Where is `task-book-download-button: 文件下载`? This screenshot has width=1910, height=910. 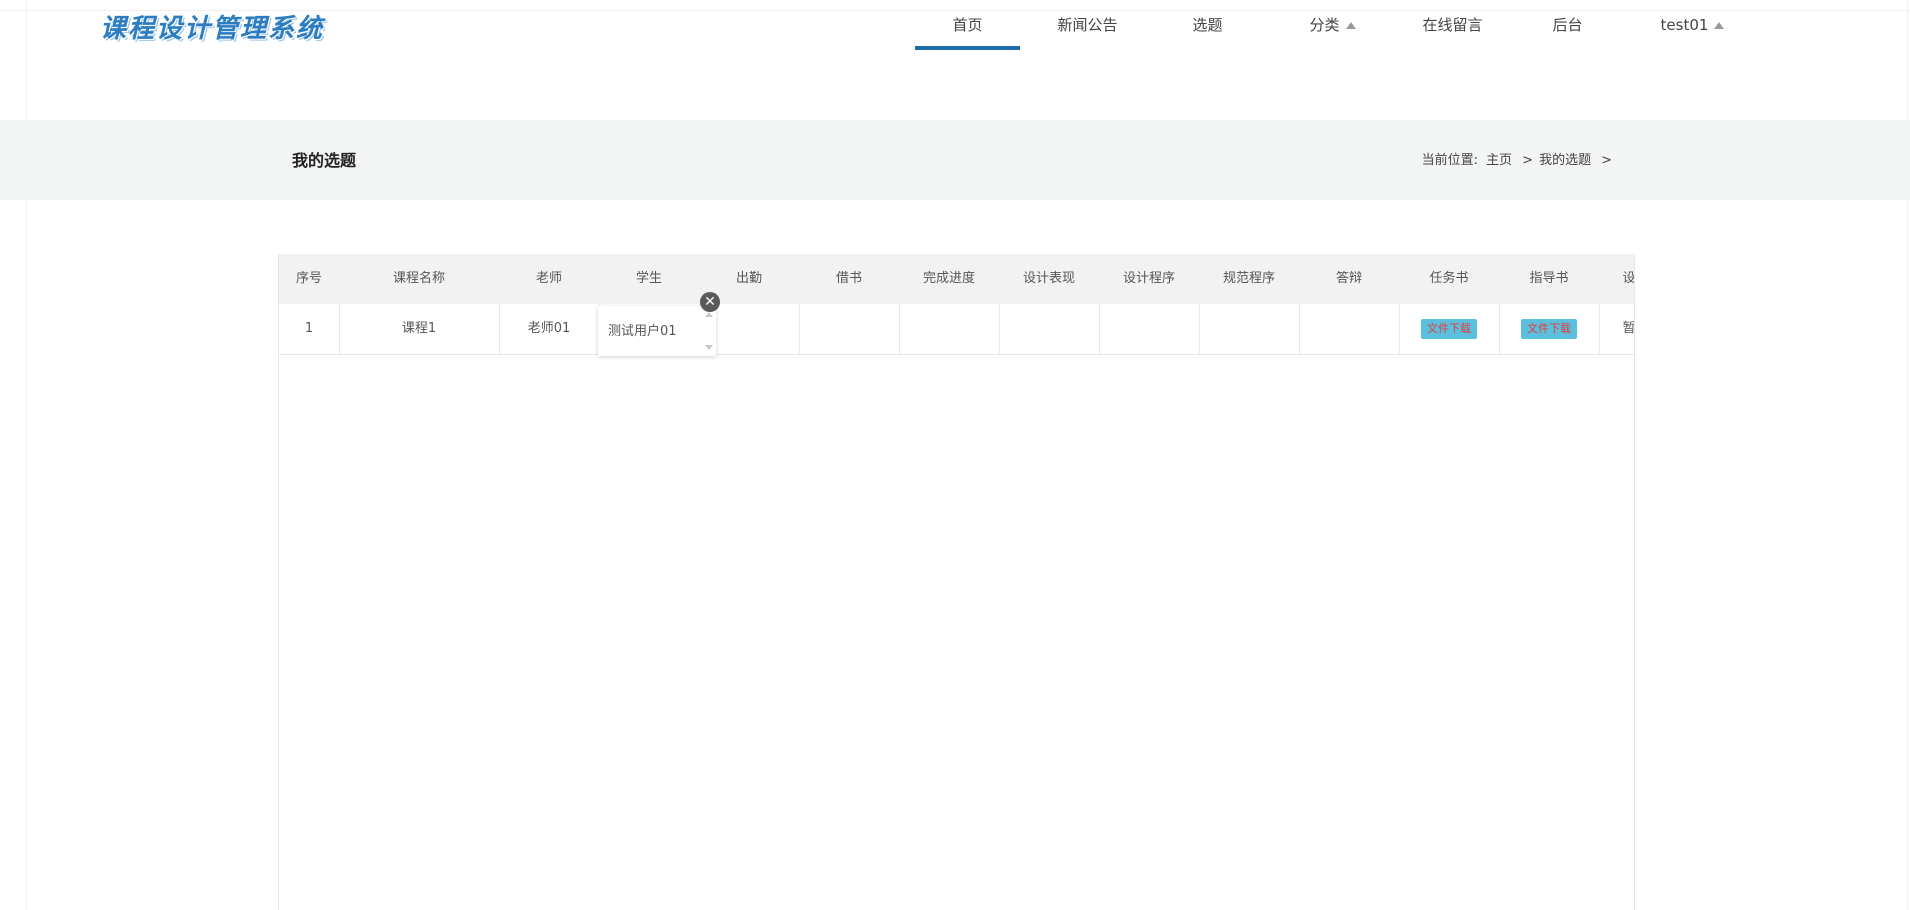
task-book-download-button: 文件下载 is located at coordinates (1449, 328).